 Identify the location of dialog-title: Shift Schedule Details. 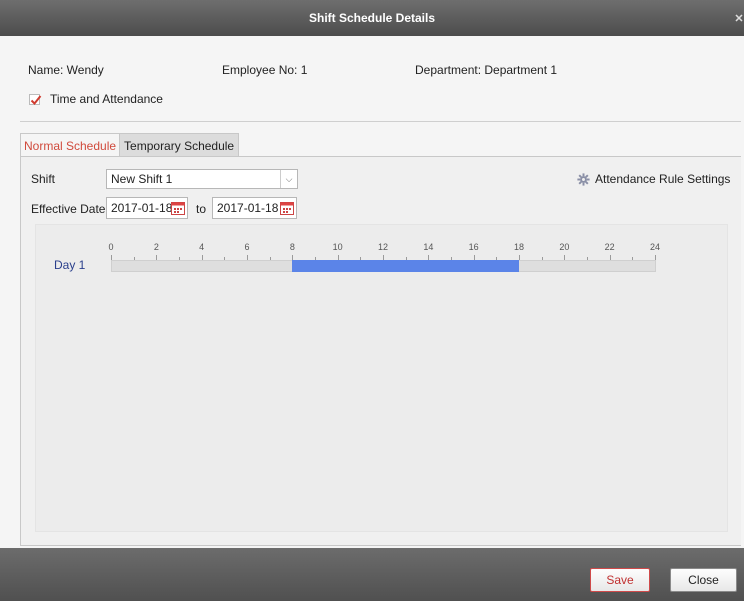
(372, 18).